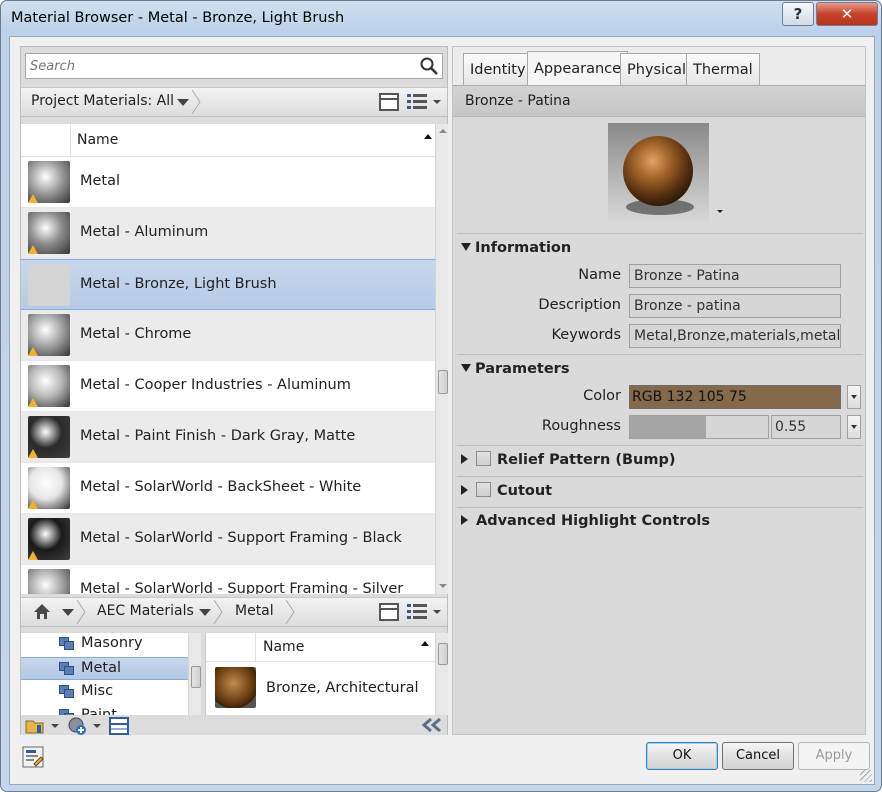 Image resolution: width=882 pixels, height=792 pixels. What do you see at coordinates (464, 459) in the screenshot?
I see `collapsed-triangle-icon` at bounding box center [464, 459].